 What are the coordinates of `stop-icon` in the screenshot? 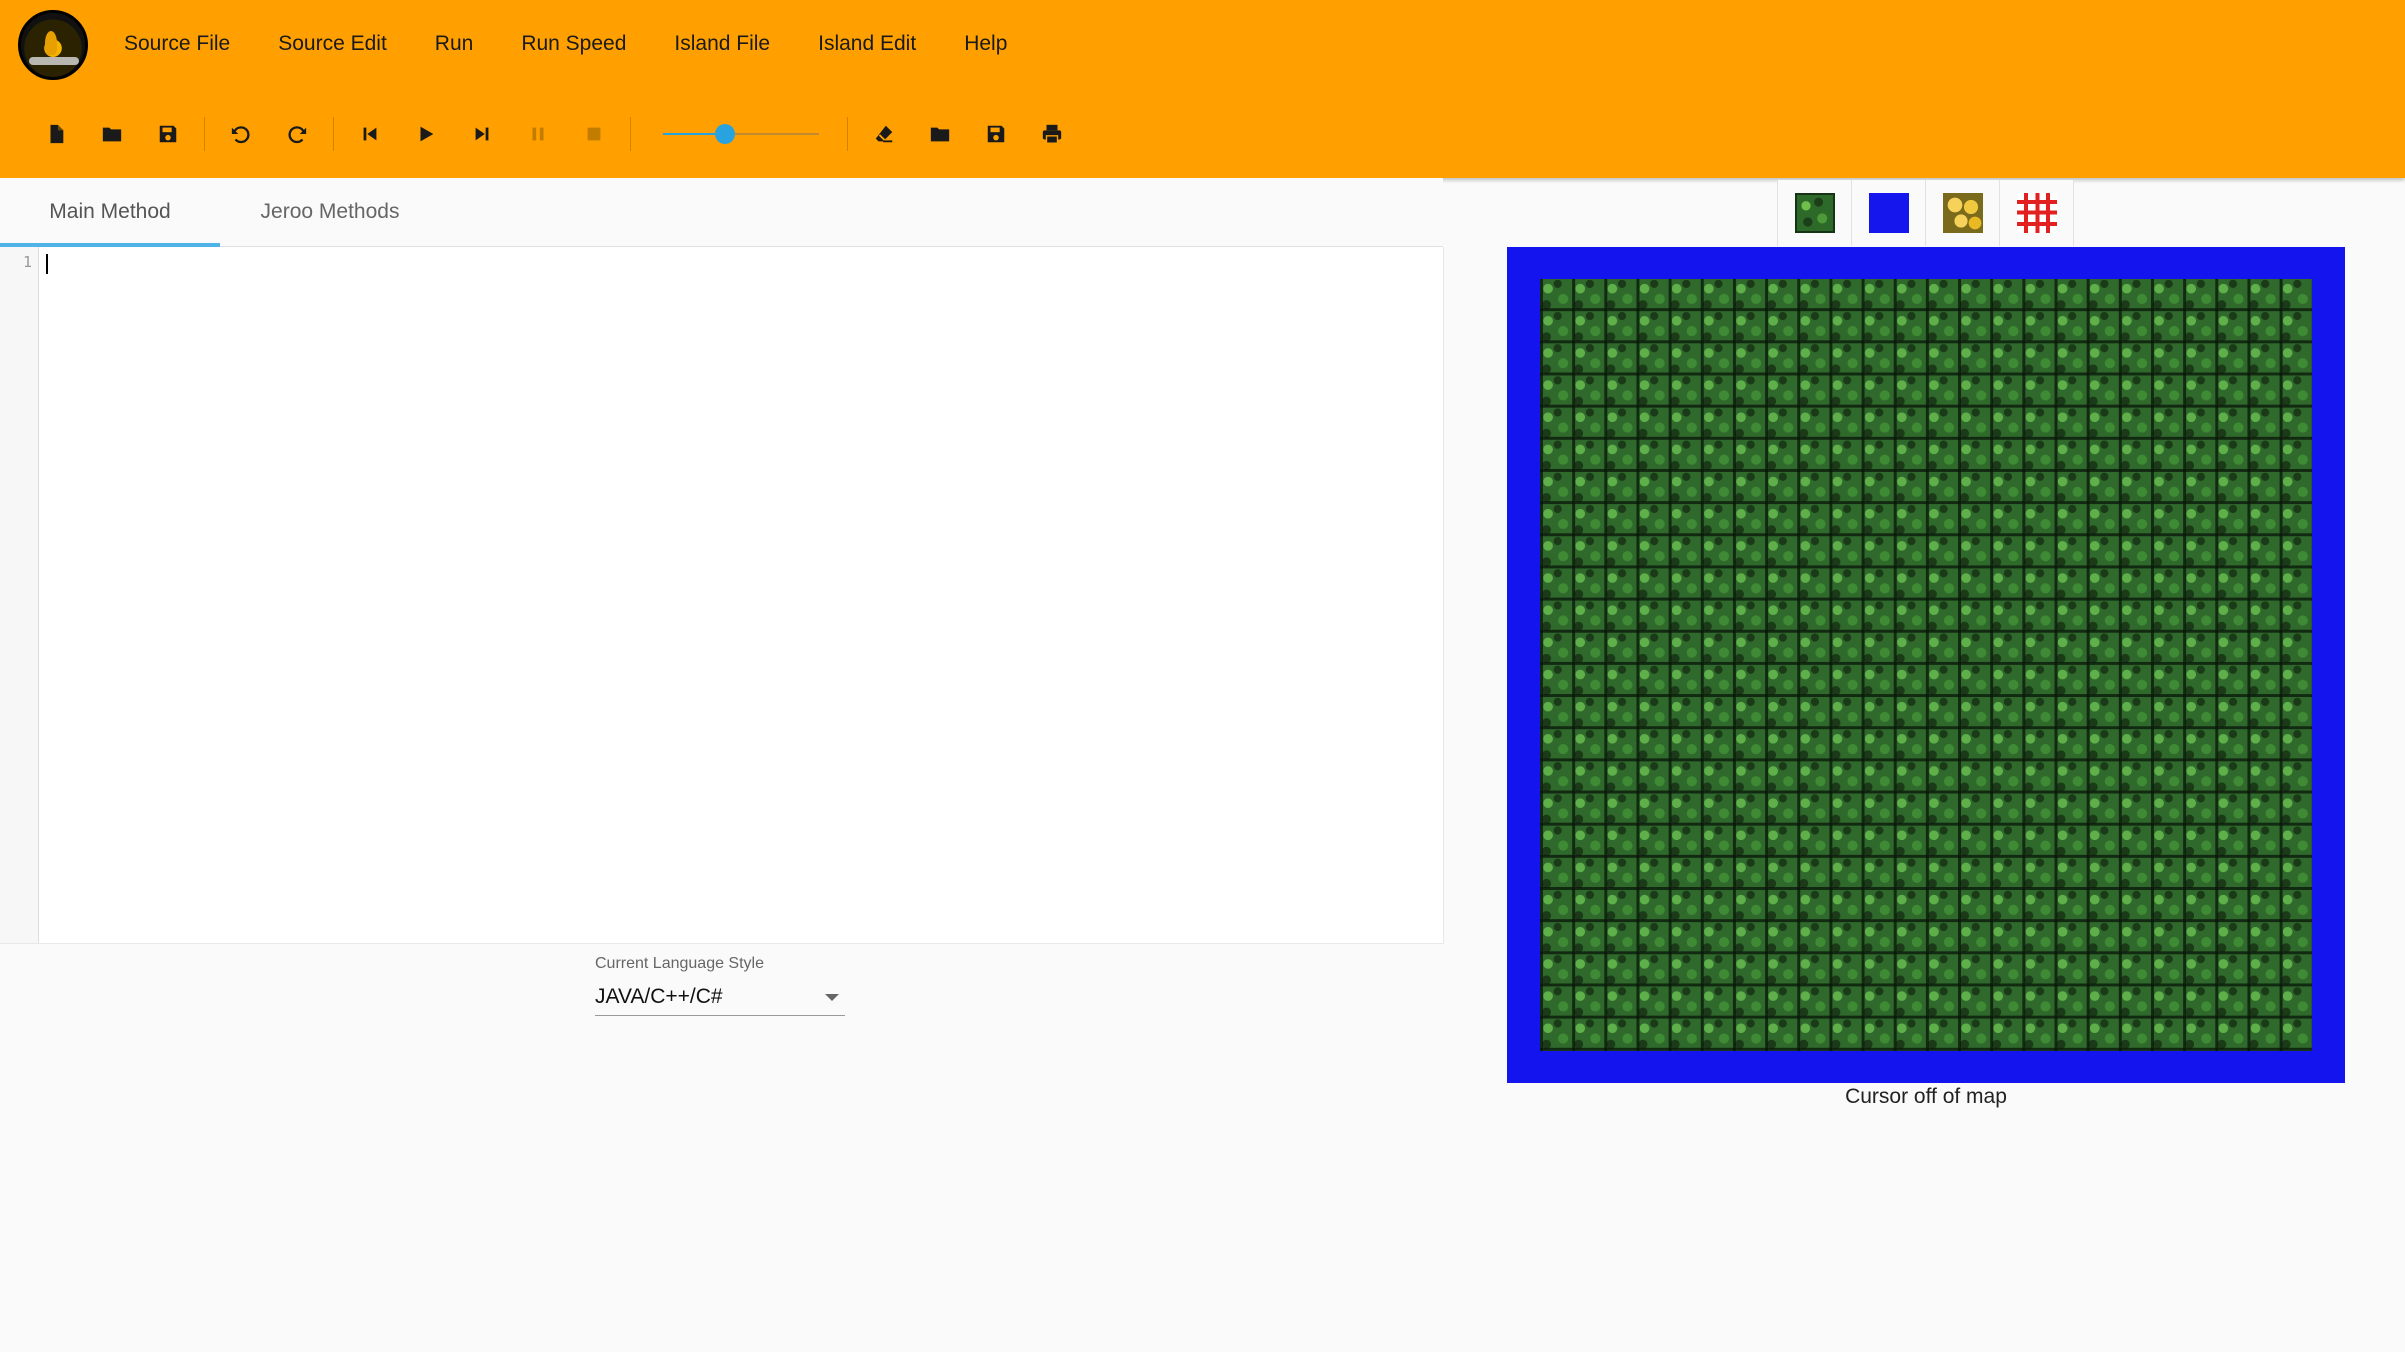 It's located at (594, 134).